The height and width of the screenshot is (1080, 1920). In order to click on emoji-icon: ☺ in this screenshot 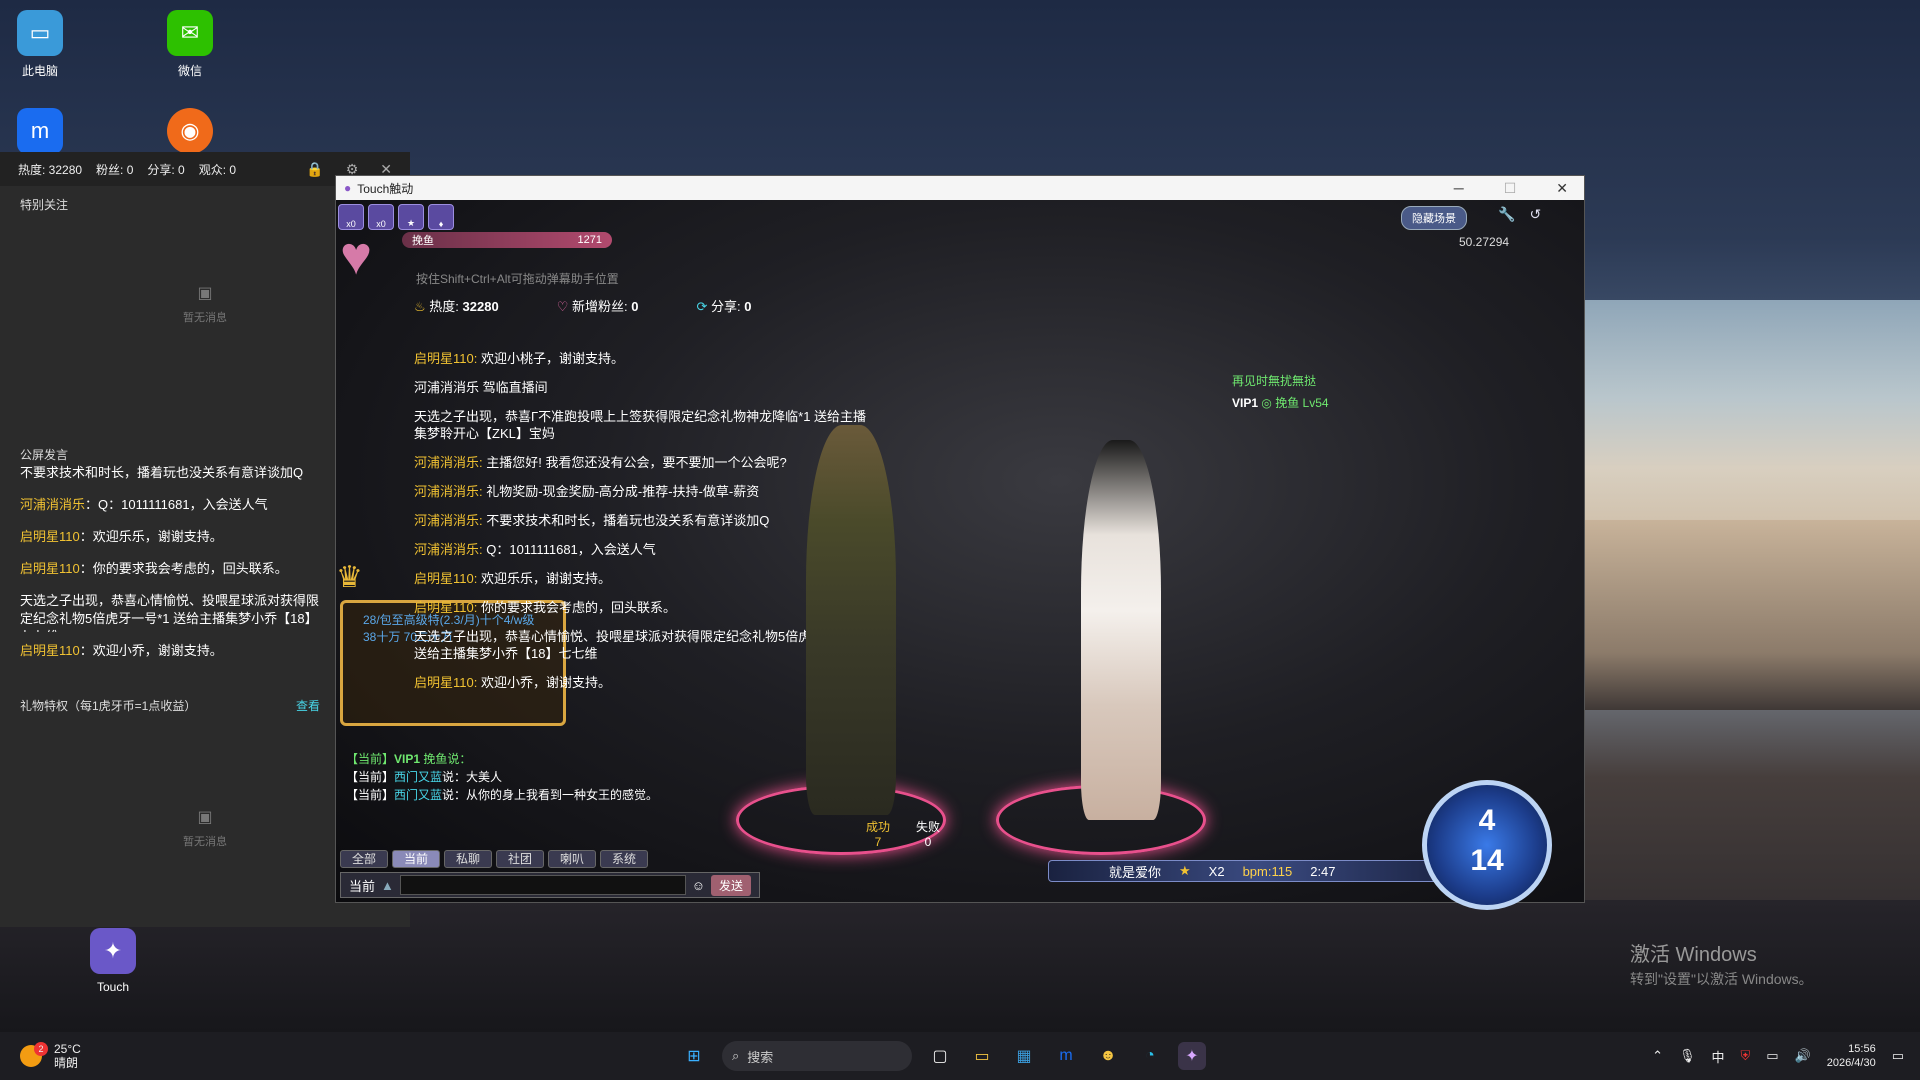, I will do `click(698, 885)`.